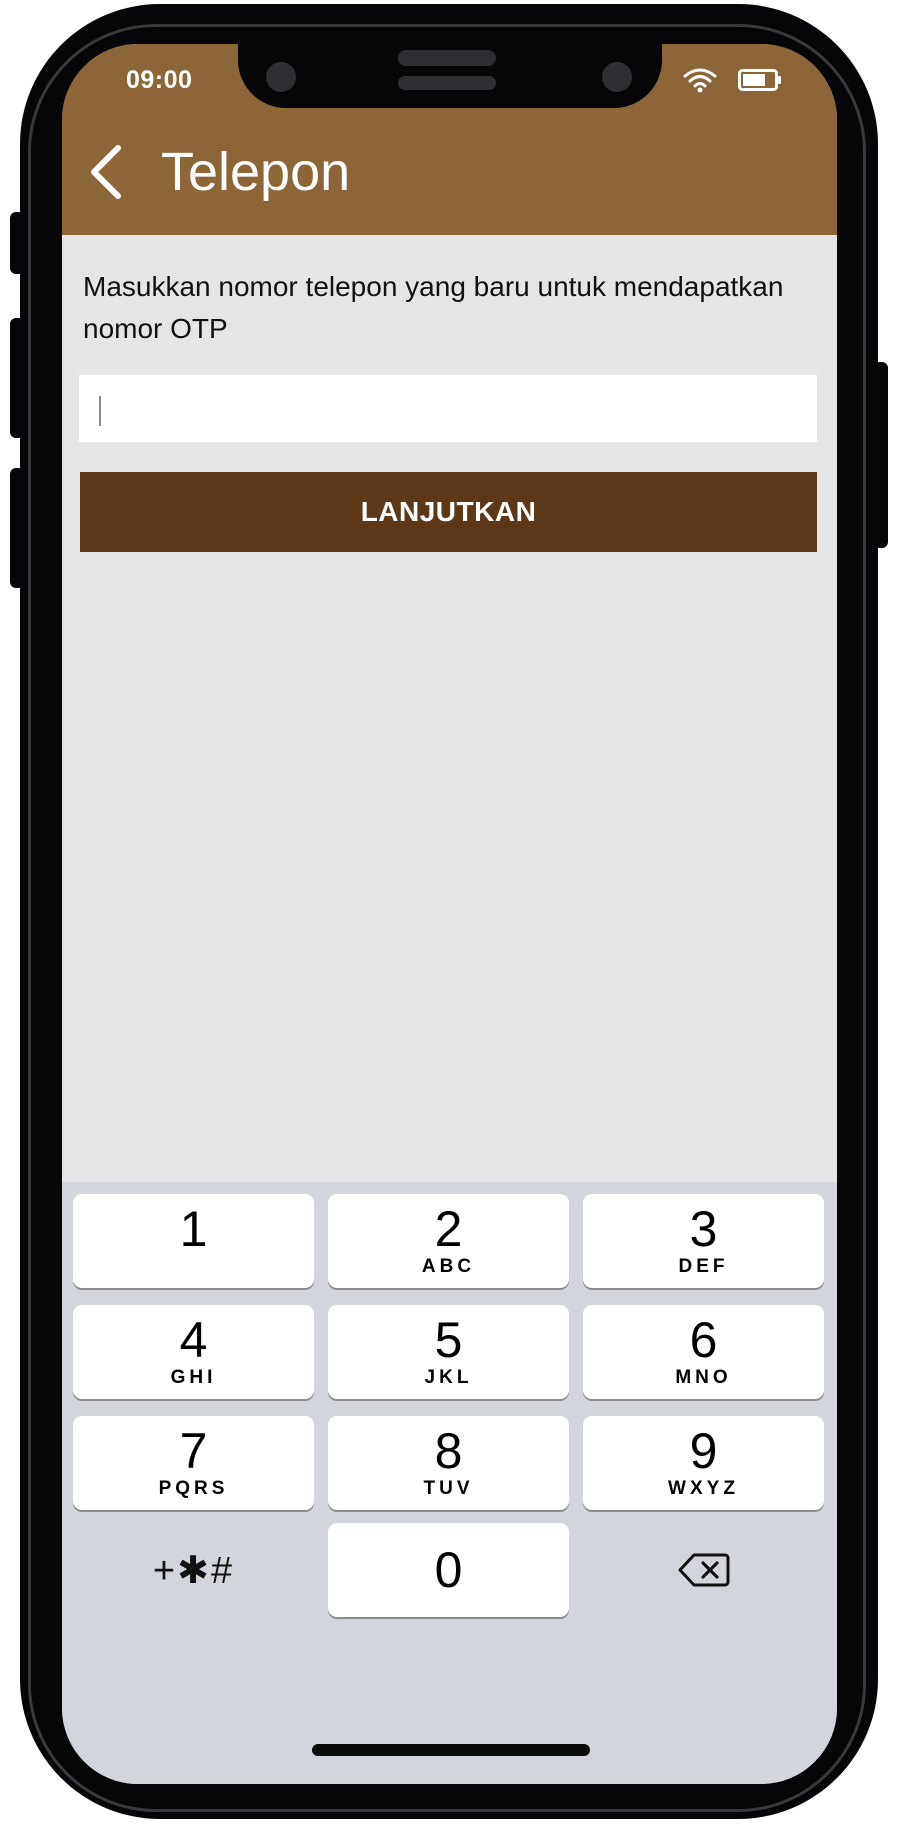 The height and width of the screenshot is (1825, 898). I want to click on volume-down-button, so click(17, 528).